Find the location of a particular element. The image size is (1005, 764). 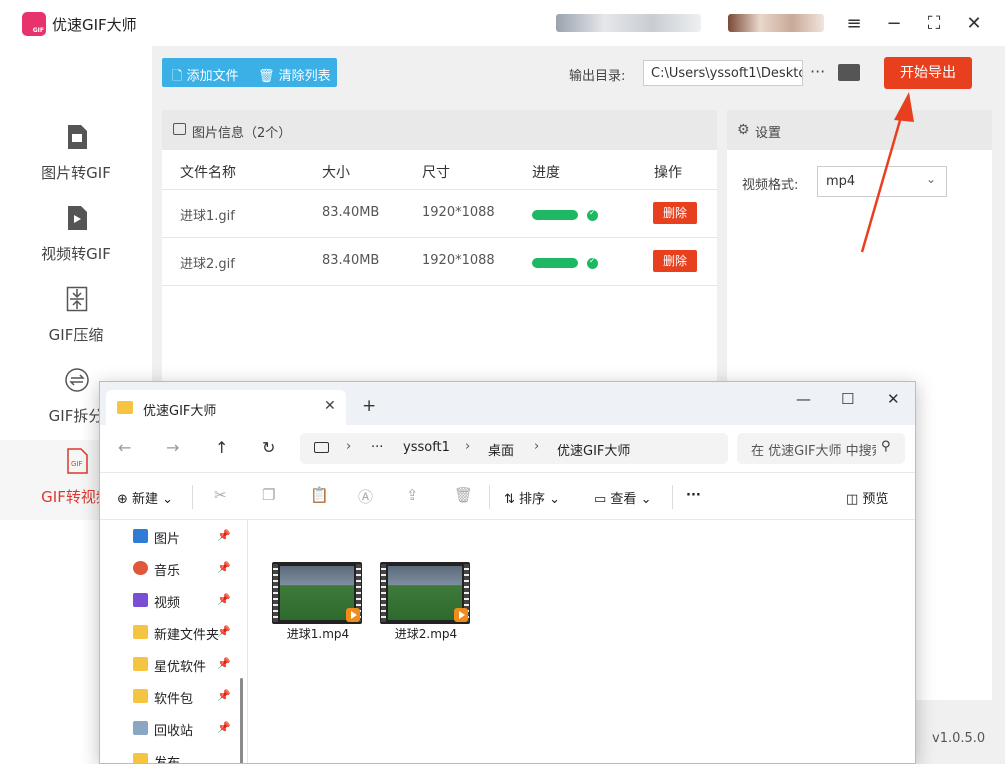

back-icon: ← is located at coordinates (124, 447).